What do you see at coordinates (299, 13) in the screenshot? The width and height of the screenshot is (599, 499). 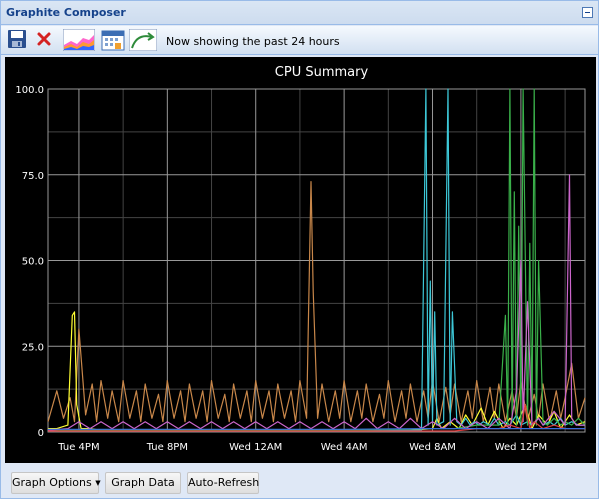 I see `window-titlebar: Graphite Composer` at bounding box center [299, 13].